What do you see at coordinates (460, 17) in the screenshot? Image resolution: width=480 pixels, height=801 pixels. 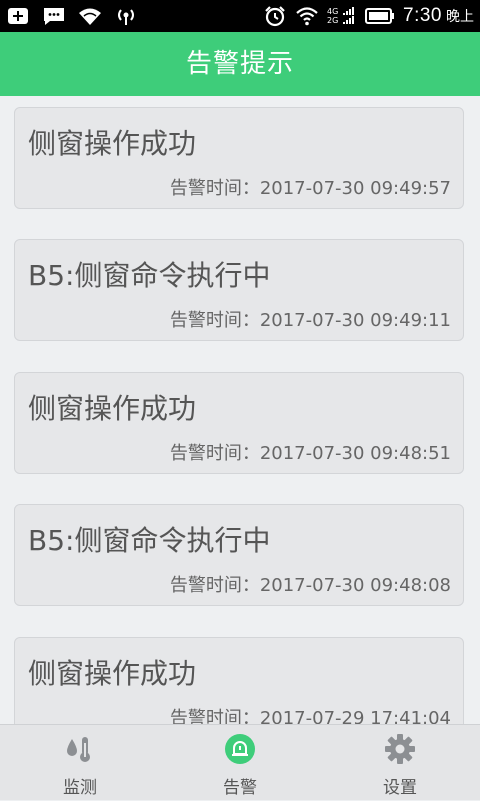 I see `clock-period: 晚上` at bounding box center [460, 17].